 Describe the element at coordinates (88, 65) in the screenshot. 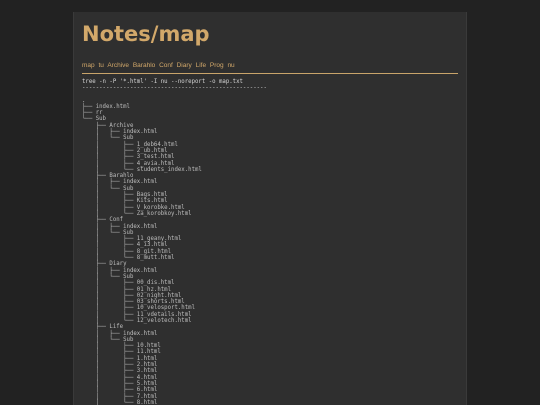

I see `nav-link-map: map` at that location.